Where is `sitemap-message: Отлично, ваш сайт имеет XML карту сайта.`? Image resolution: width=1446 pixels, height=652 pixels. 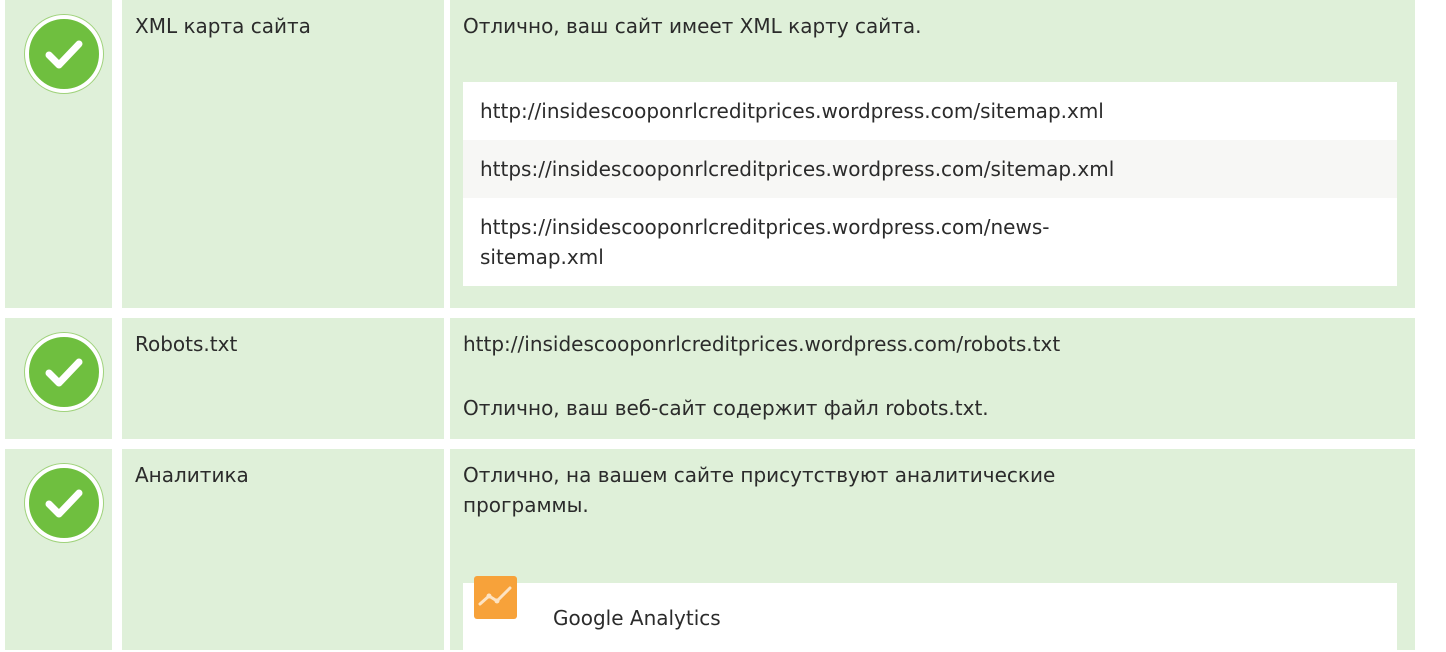
sitemap-message: Отлично, ваш сайт имеет XML карту сайта. is located at coordinates (692, 26).